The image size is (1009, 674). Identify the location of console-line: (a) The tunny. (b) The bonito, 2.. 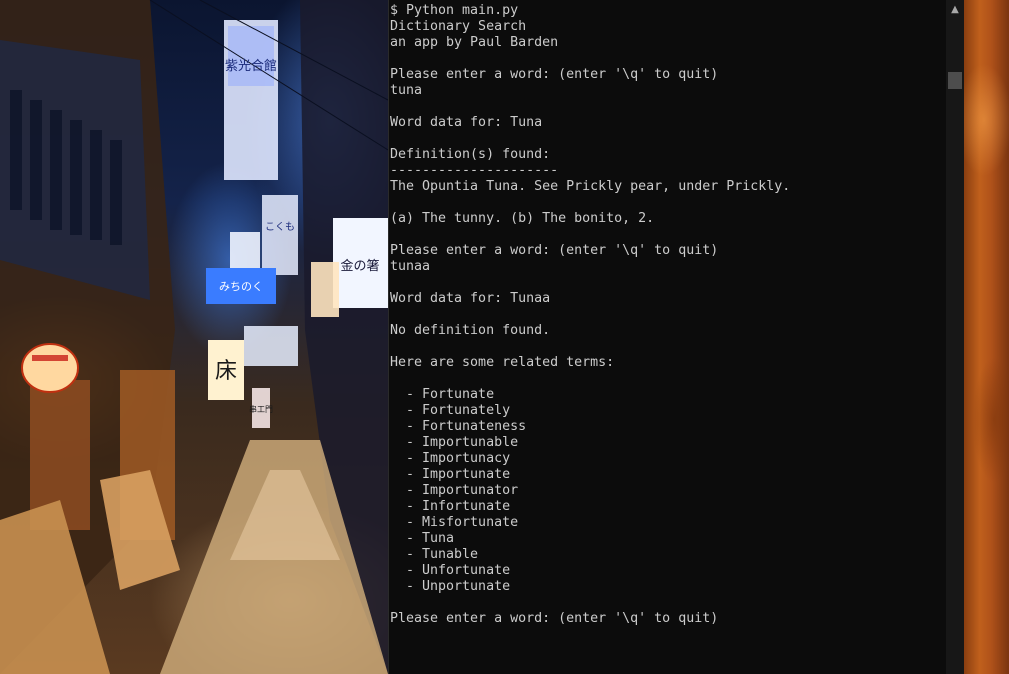
(522, 218).